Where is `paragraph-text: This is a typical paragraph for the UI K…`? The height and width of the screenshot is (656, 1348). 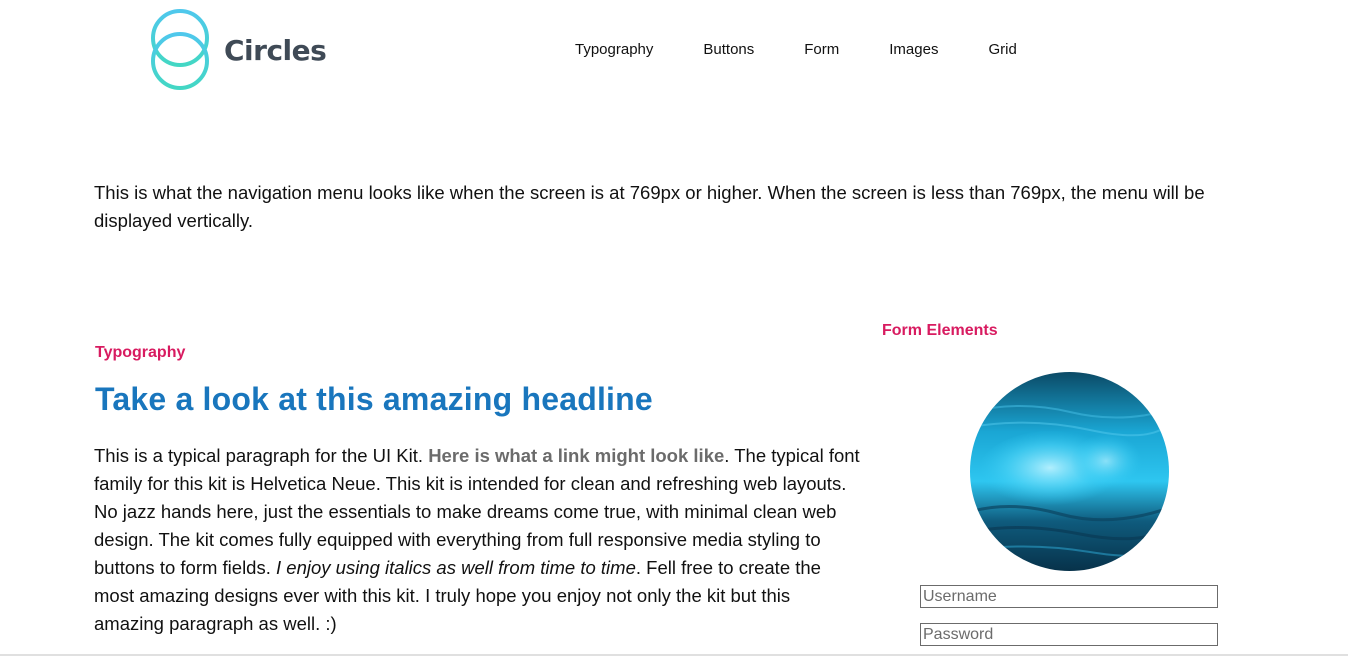 paragraph-text: This is a typical paragraph for the UI K… is located at coordinates (261, 455).